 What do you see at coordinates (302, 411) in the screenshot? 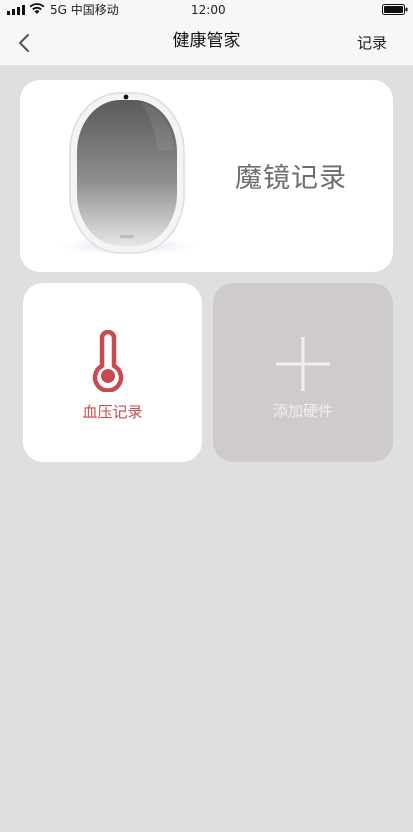
I see `add-hardware-label: 添加硬件` at bounding box center [302, 411].